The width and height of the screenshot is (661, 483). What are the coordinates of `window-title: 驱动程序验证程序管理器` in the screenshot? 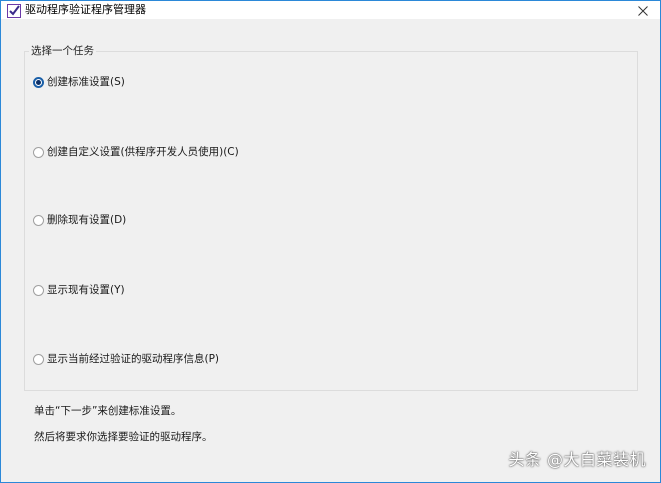 It's located at (85, 9).